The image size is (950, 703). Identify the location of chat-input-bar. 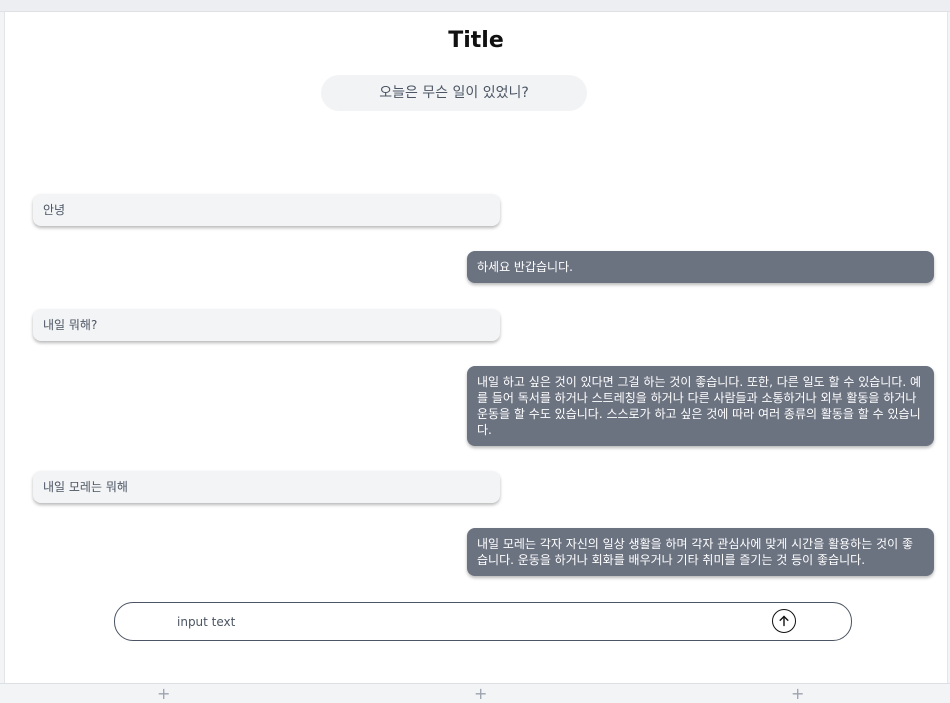
(483, 621).